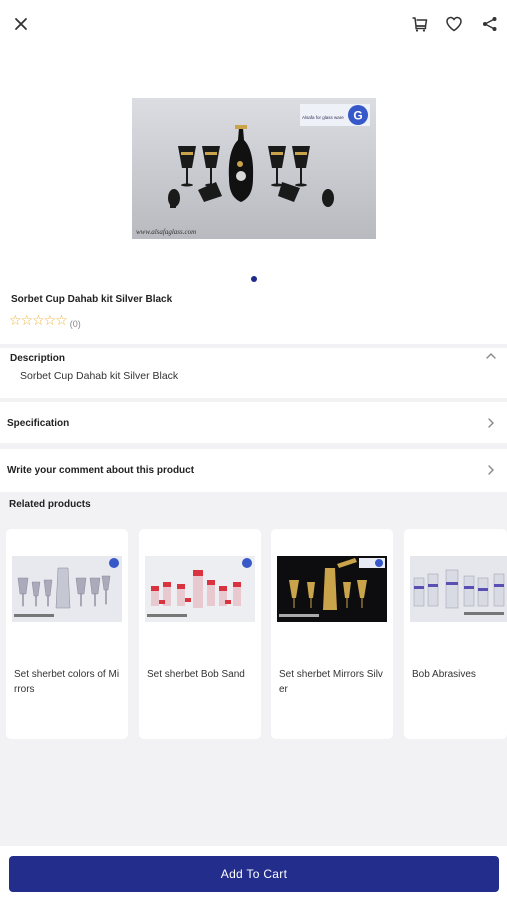 The height and width of the screenshot is (900, 507). I want to click on bottom-bar: Add To Cart, so click(253, 873).